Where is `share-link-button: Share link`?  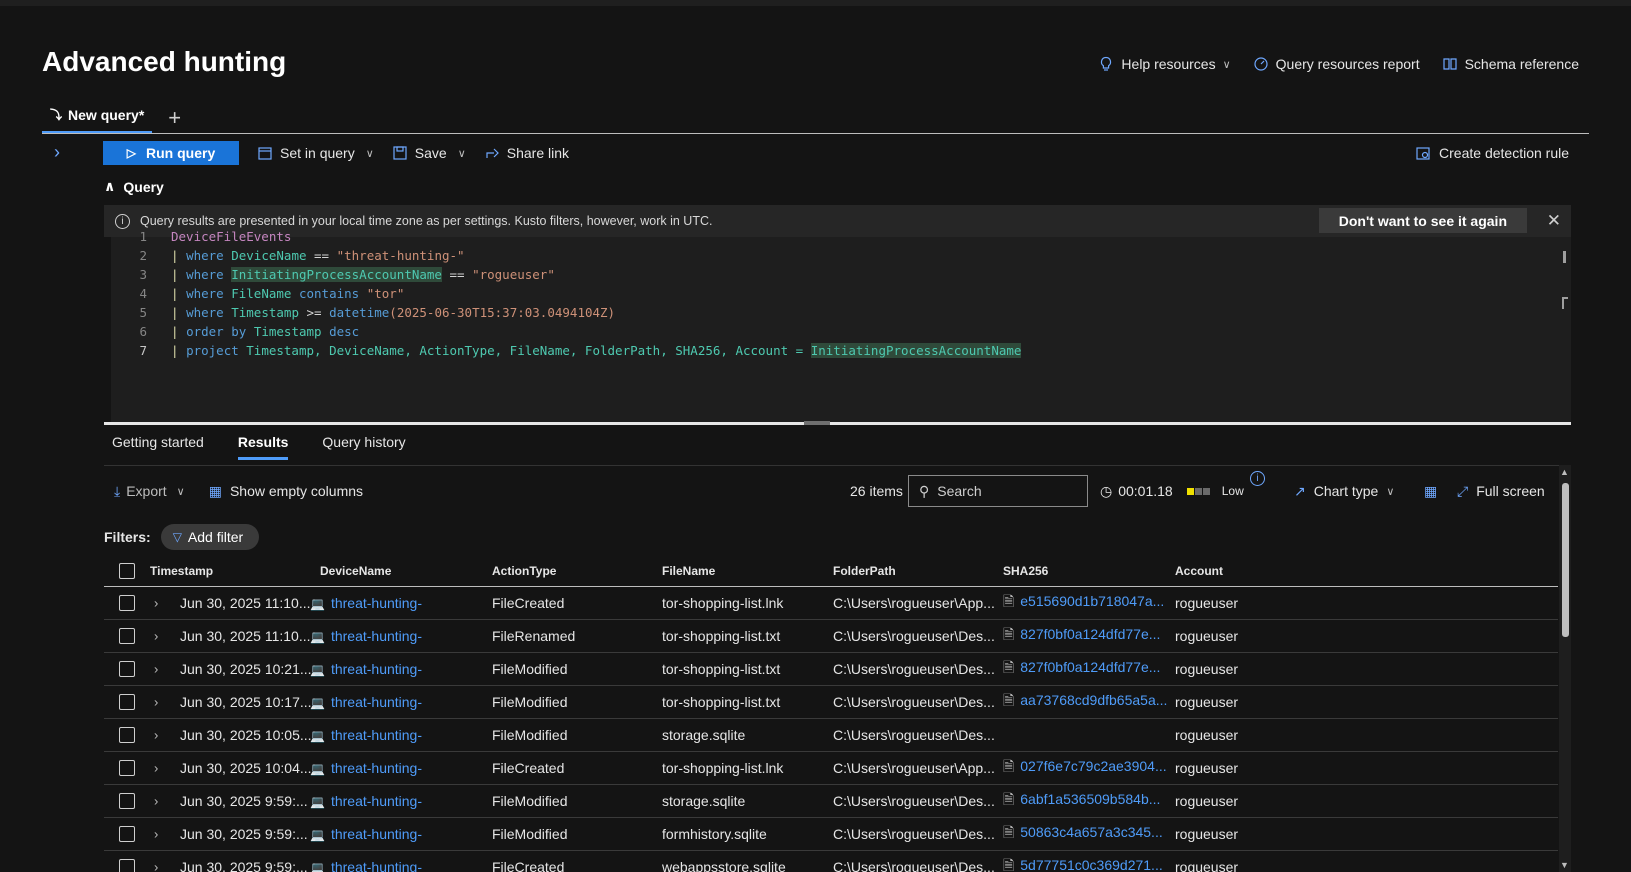
share-link-button: Share link is located at coordinates (526, 153).